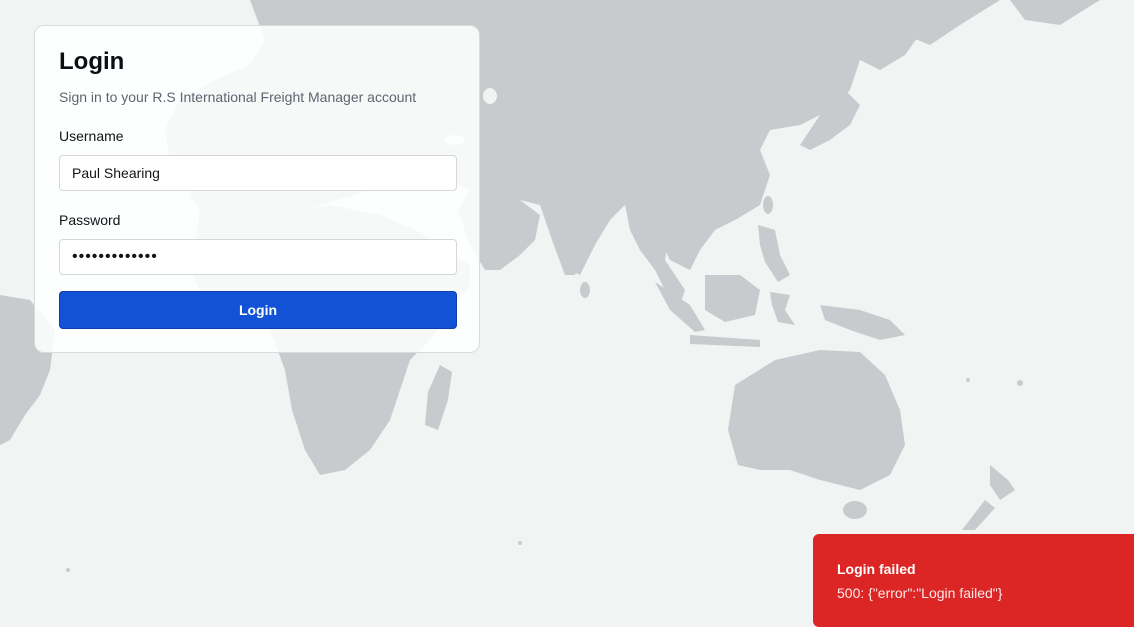 The image size is (1134, 627). What do you see at coordinates (258, 310) in the screenshot?
I see `login-button: Login` at bounding box center [258, 310].